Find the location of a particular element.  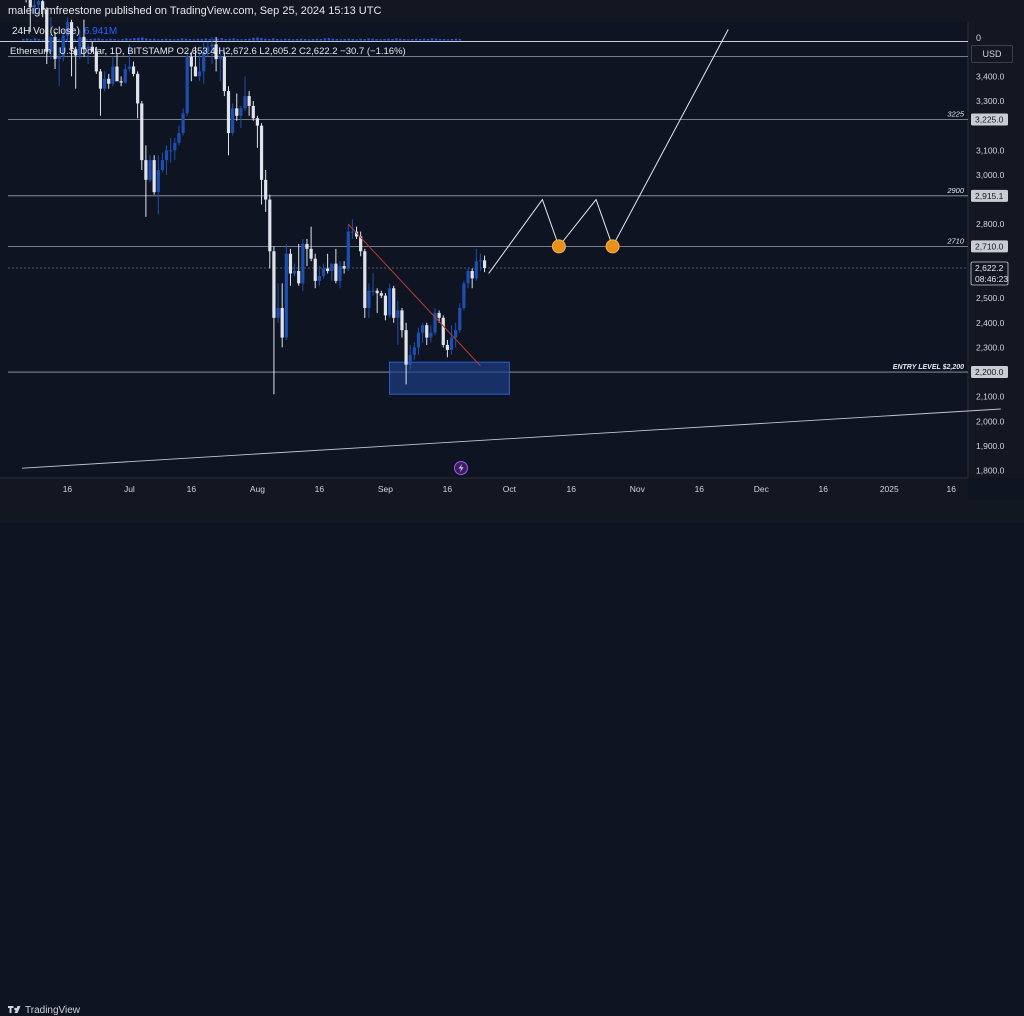

volume-scale-zero: 0 is located at coordinates (978, 38).